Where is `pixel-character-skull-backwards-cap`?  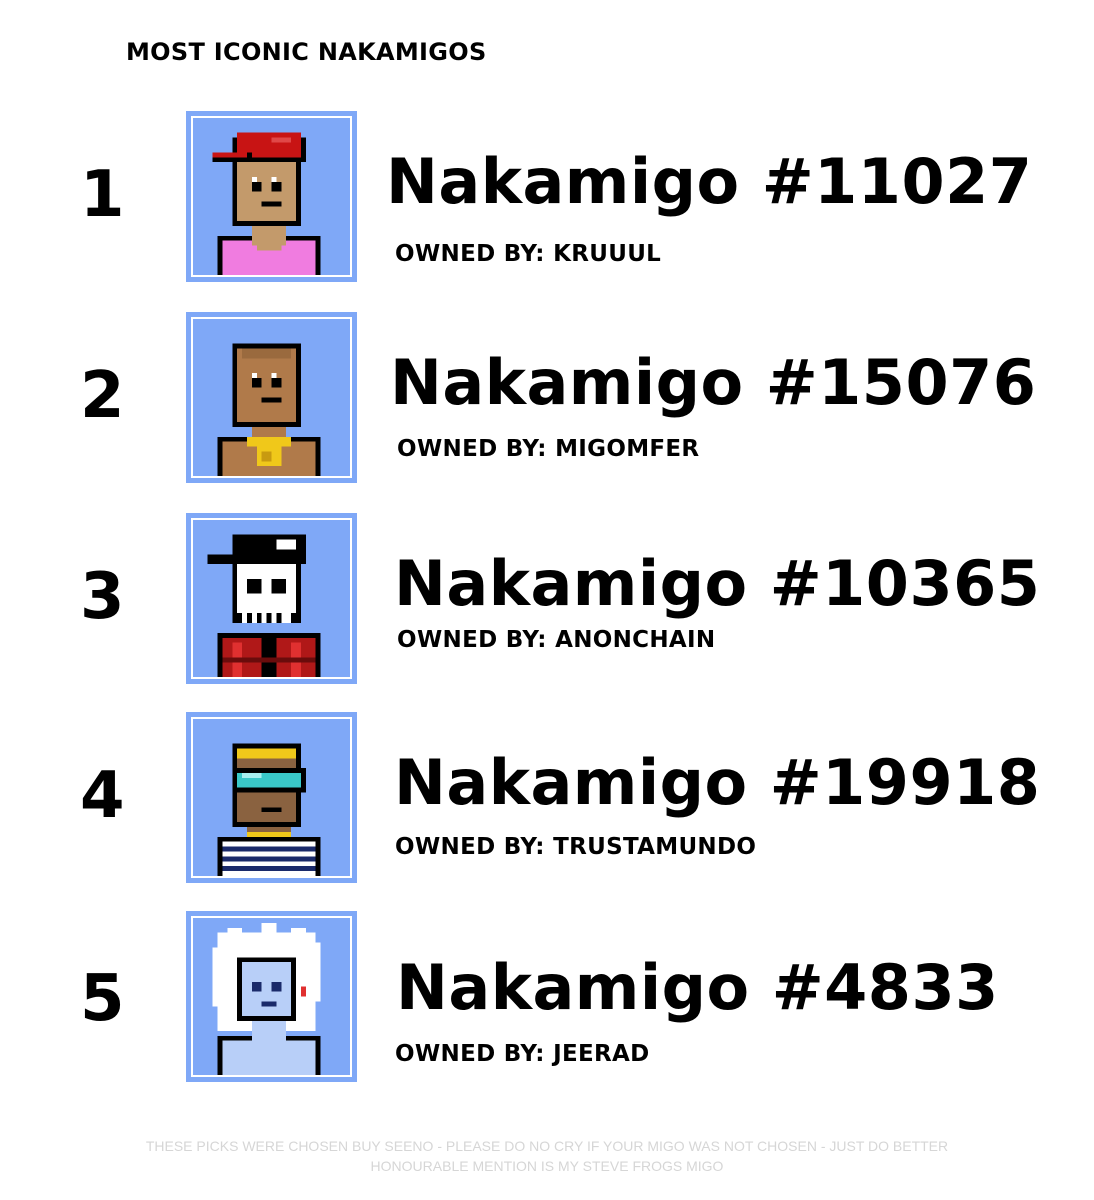 pixel-character-skull-backwards-cap is located at coordinates (271, 598).